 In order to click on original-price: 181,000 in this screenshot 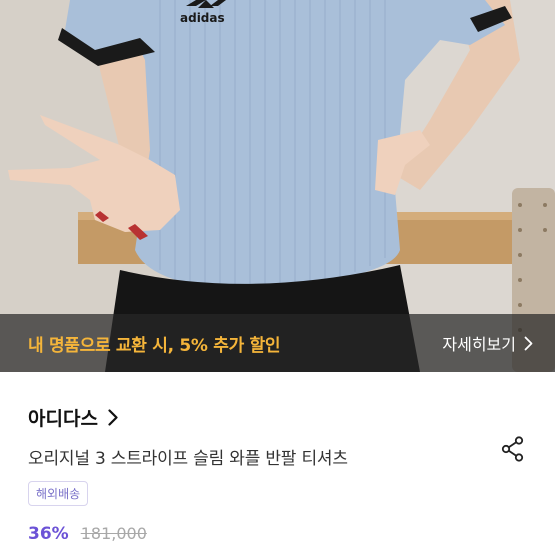, I will do `click(113, 533)`.